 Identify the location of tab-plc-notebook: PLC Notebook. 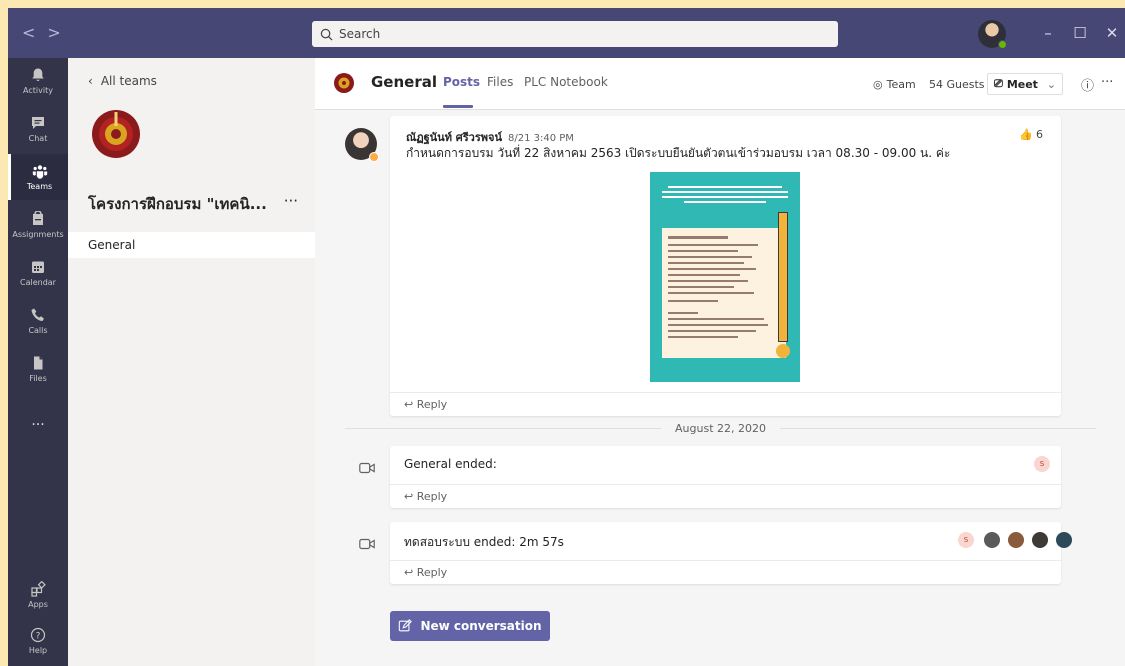
(566, 82).